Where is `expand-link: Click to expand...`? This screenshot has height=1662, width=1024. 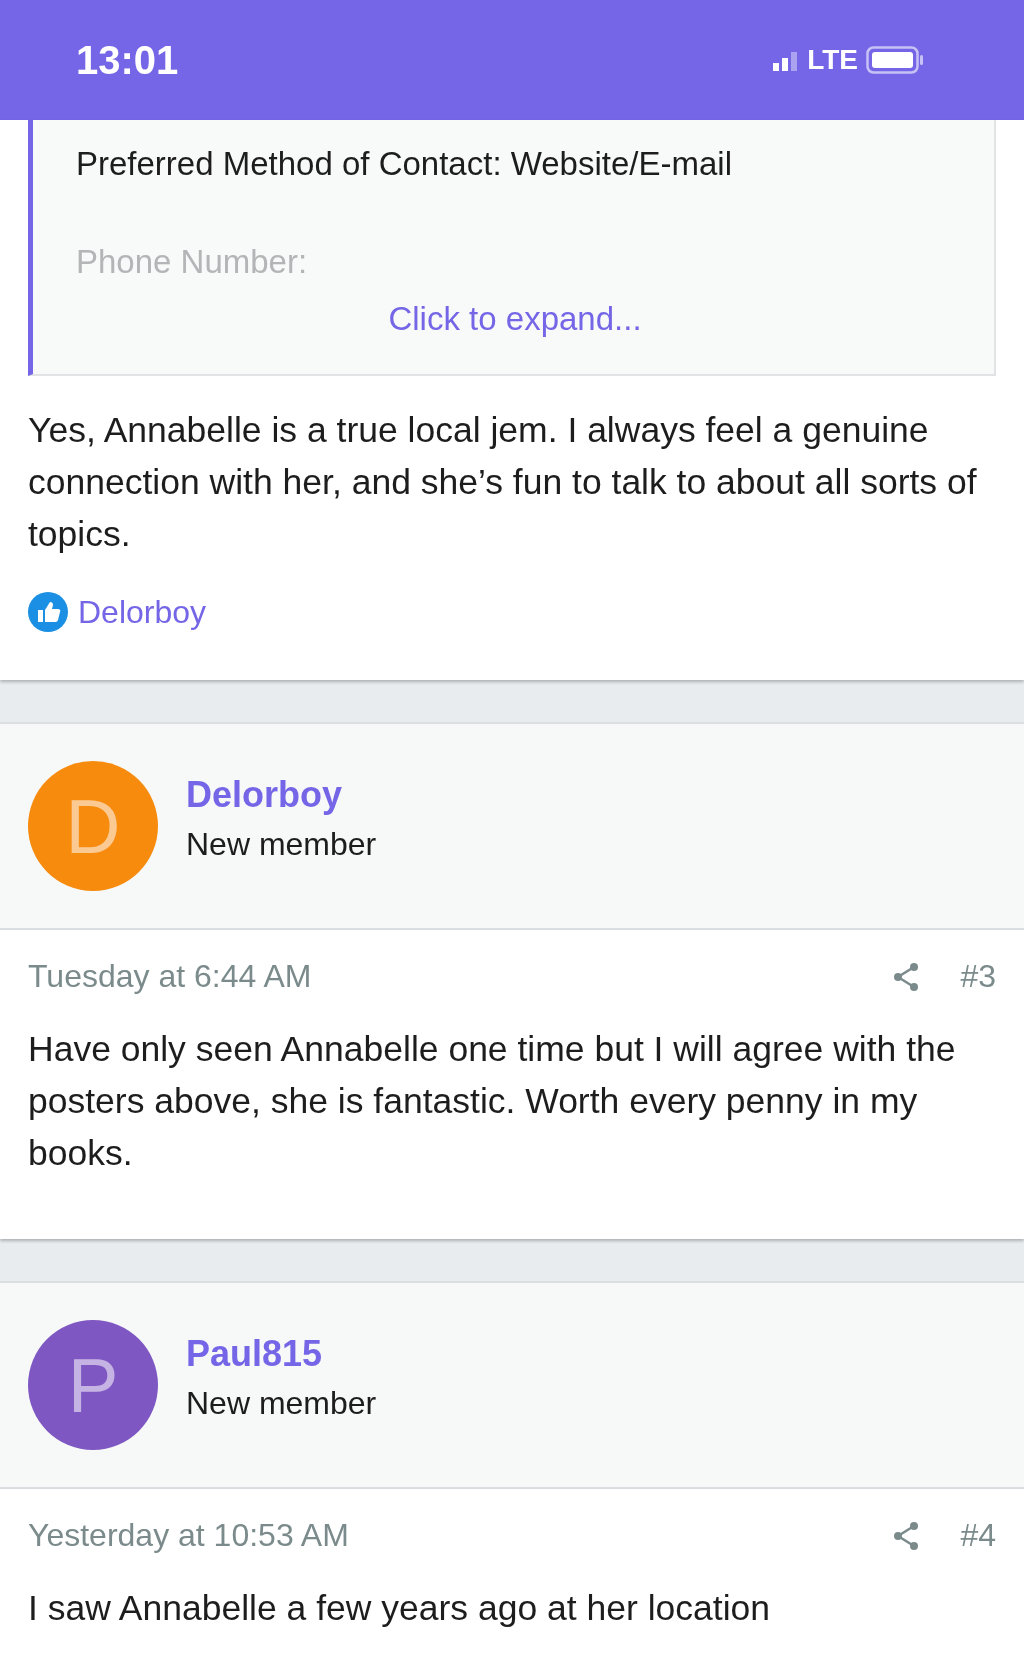 expand-link: Click to expand... is located at coordinates (515, 319).